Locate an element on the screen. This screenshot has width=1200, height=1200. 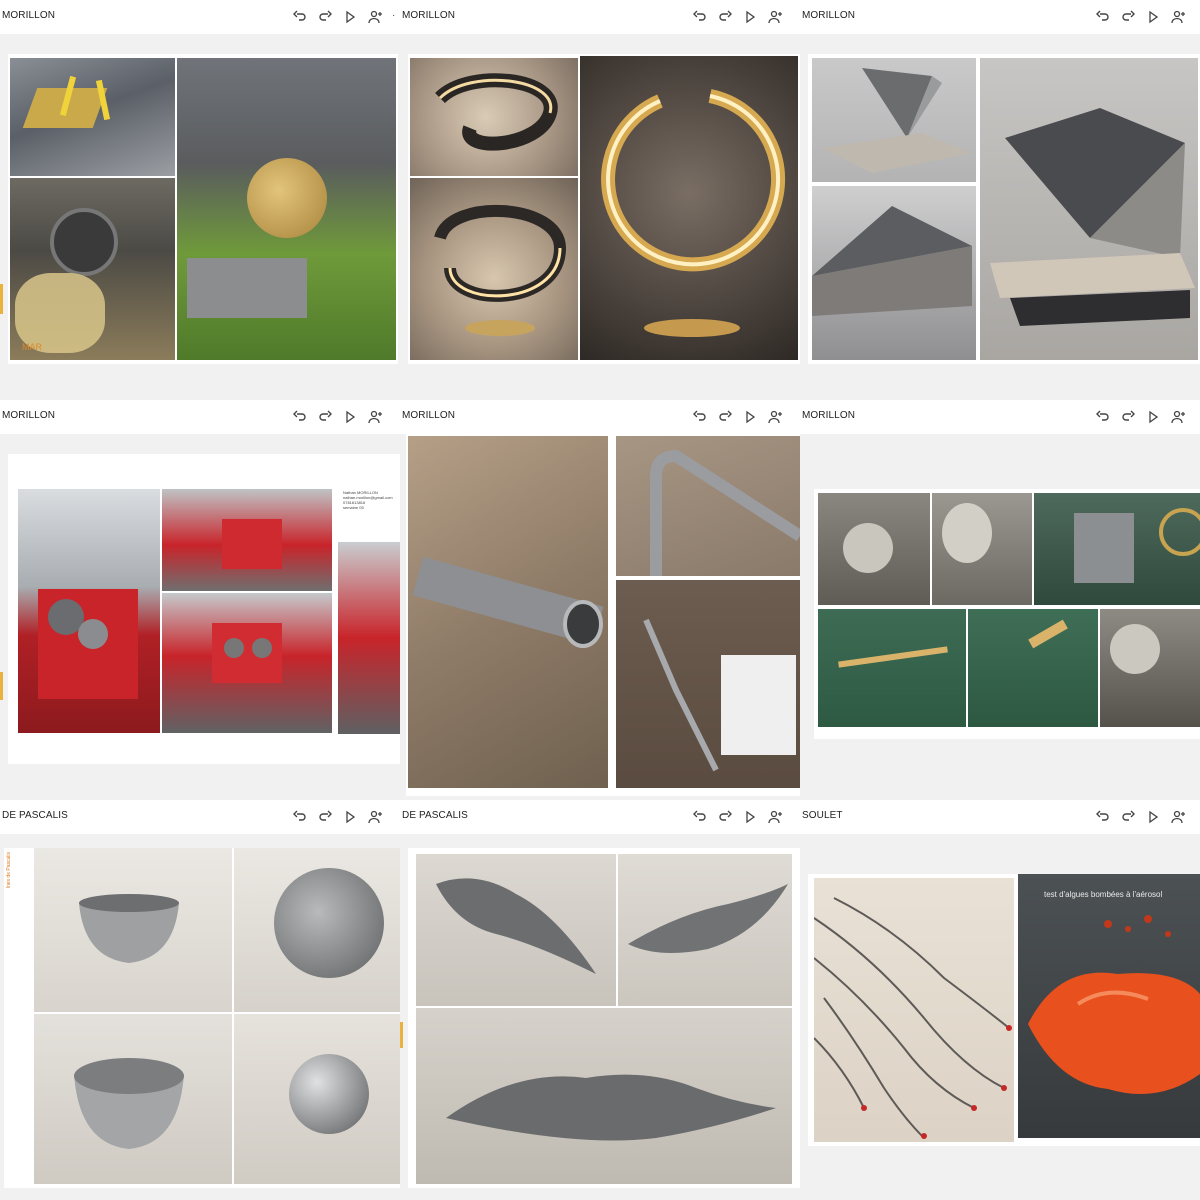
watermark-text: MAR is located at coordinates (32, 347).